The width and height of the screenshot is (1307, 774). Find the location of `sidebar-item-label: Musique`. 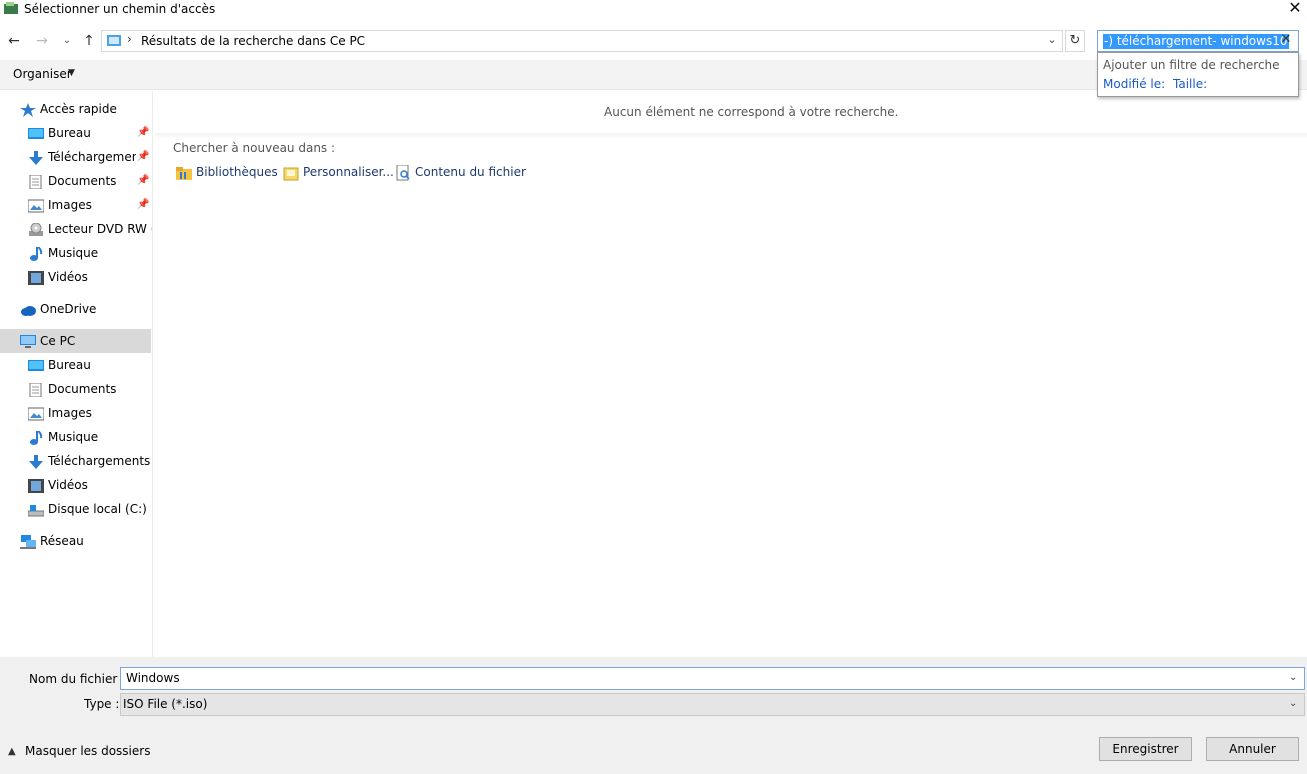

sidebar-item-label: Musique is located at coordinates (73, 437).